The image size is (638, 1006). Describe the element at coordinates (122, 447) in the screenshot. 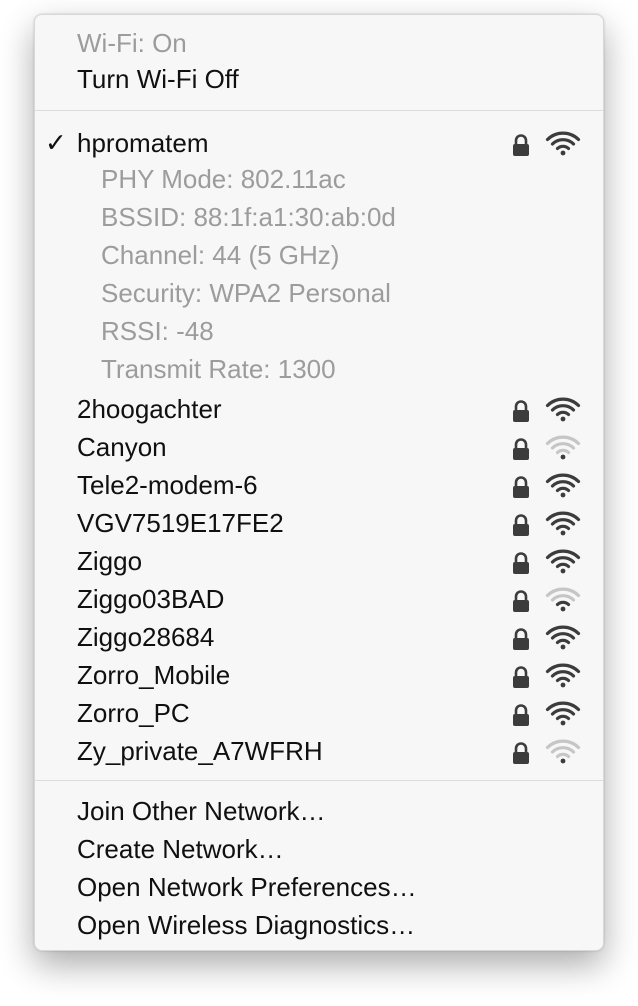

I see `network-name: Canyon` at that location.